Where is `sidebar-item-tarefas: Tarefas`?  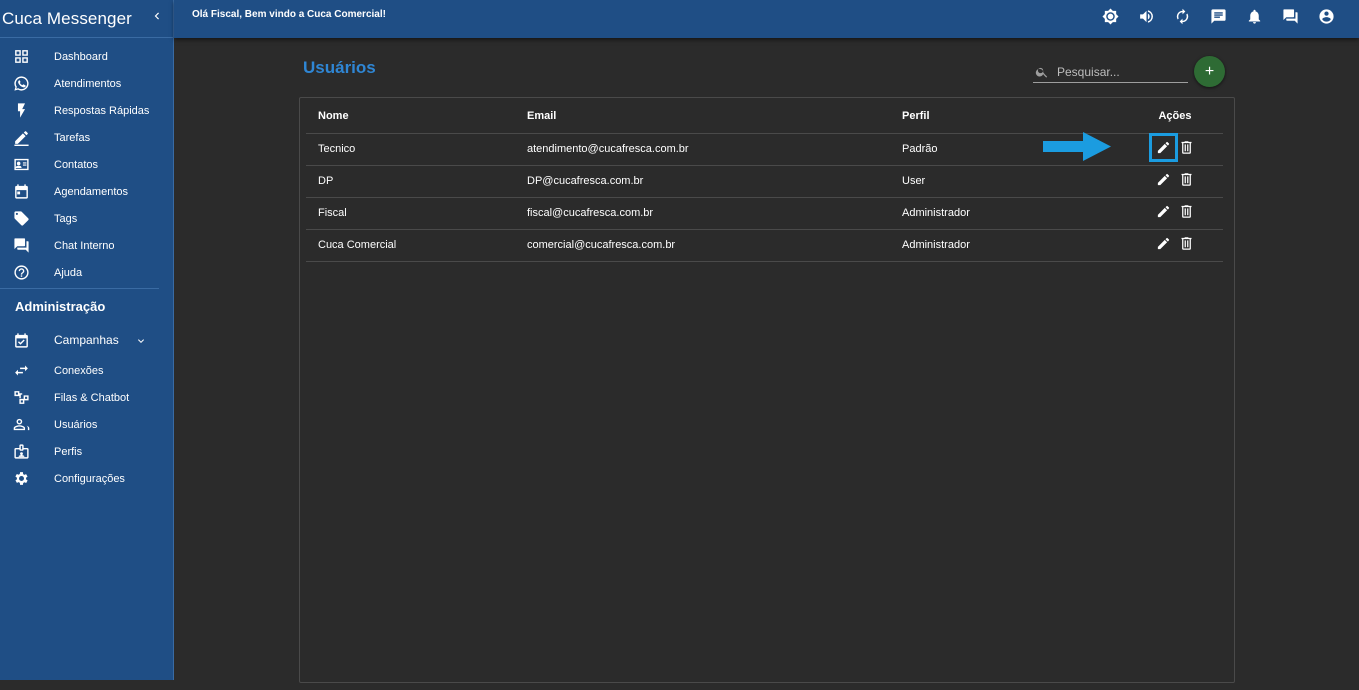 sidebar-item-tarefas: Tarefas is located at coordinates (86, 137).